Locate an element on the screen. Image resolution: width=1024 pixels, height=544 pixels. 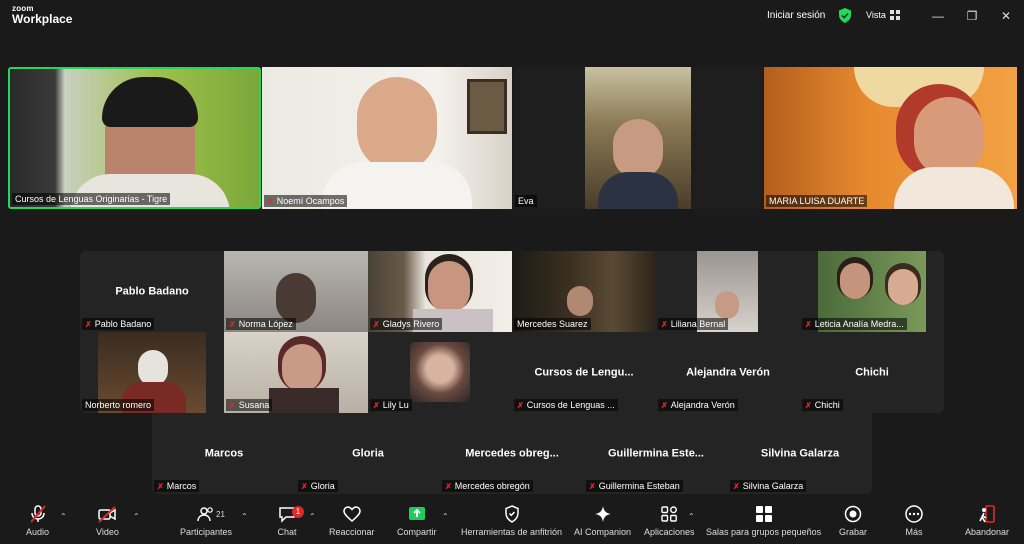
more-button: Más is located at coordinates (914, 520).